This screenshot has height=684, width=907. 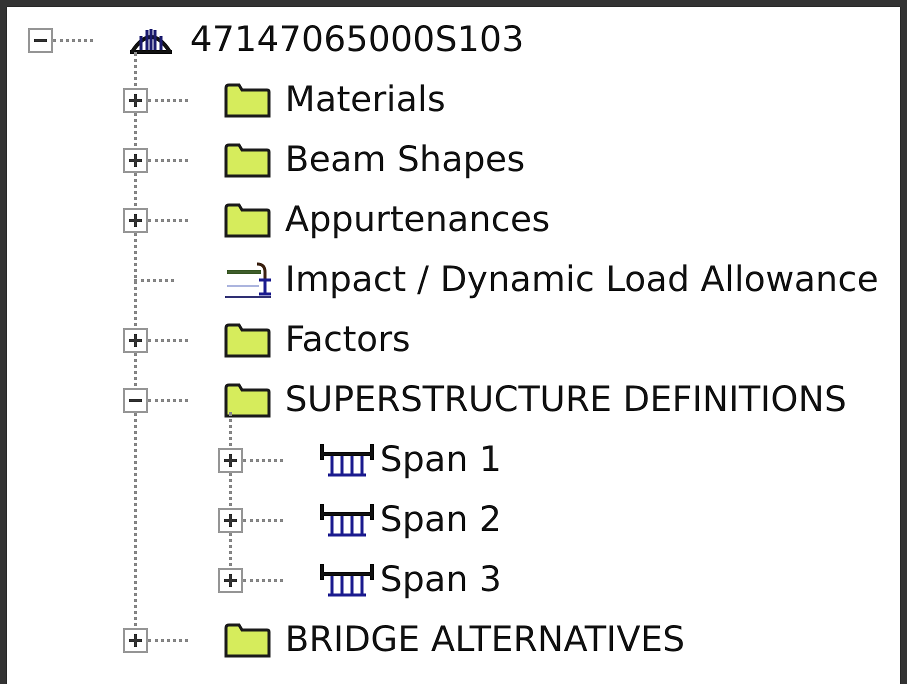 What do you see at coordinates (441, 580) in the screenshot?
I see `tree-node-label: Span 3` at bounding box center [441, 580].